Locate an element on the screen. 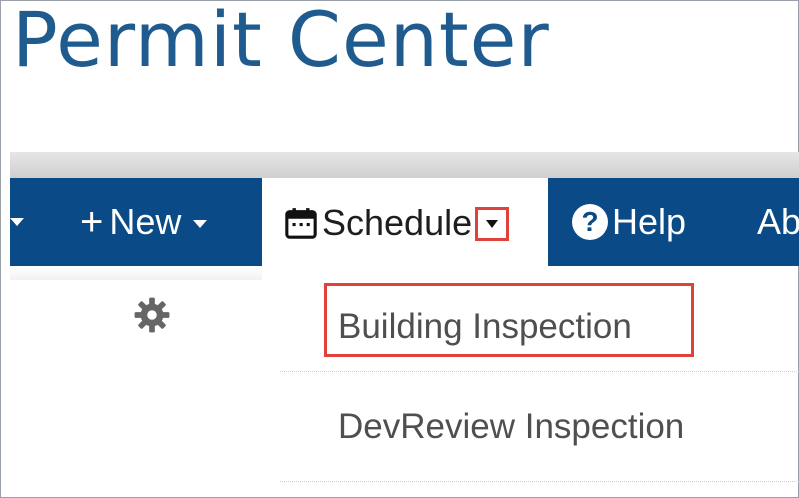 This screenshot has width=799, height=498. nav-schedule-menu: Schedule is located at coordinates (405, 223).